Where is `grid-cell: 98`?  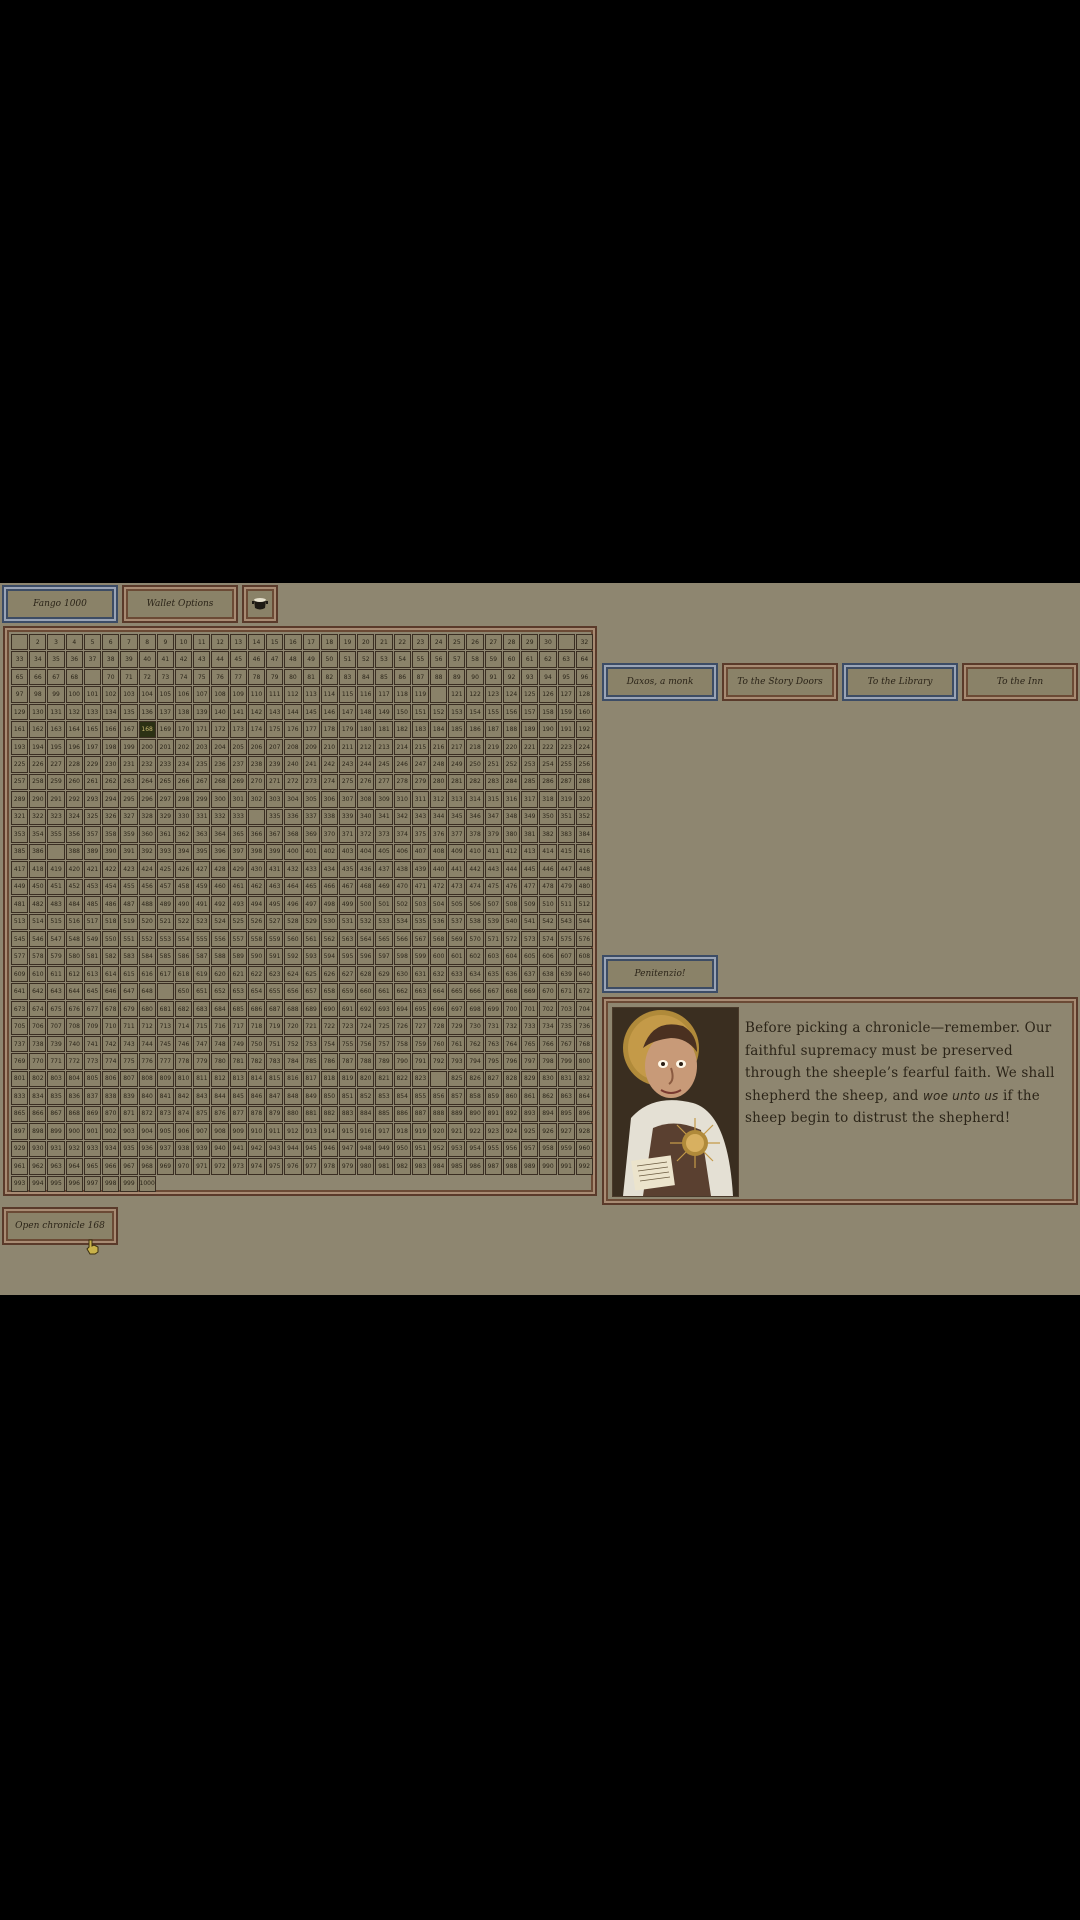 grid-cell: 98 is located at coordinates (38, 694).